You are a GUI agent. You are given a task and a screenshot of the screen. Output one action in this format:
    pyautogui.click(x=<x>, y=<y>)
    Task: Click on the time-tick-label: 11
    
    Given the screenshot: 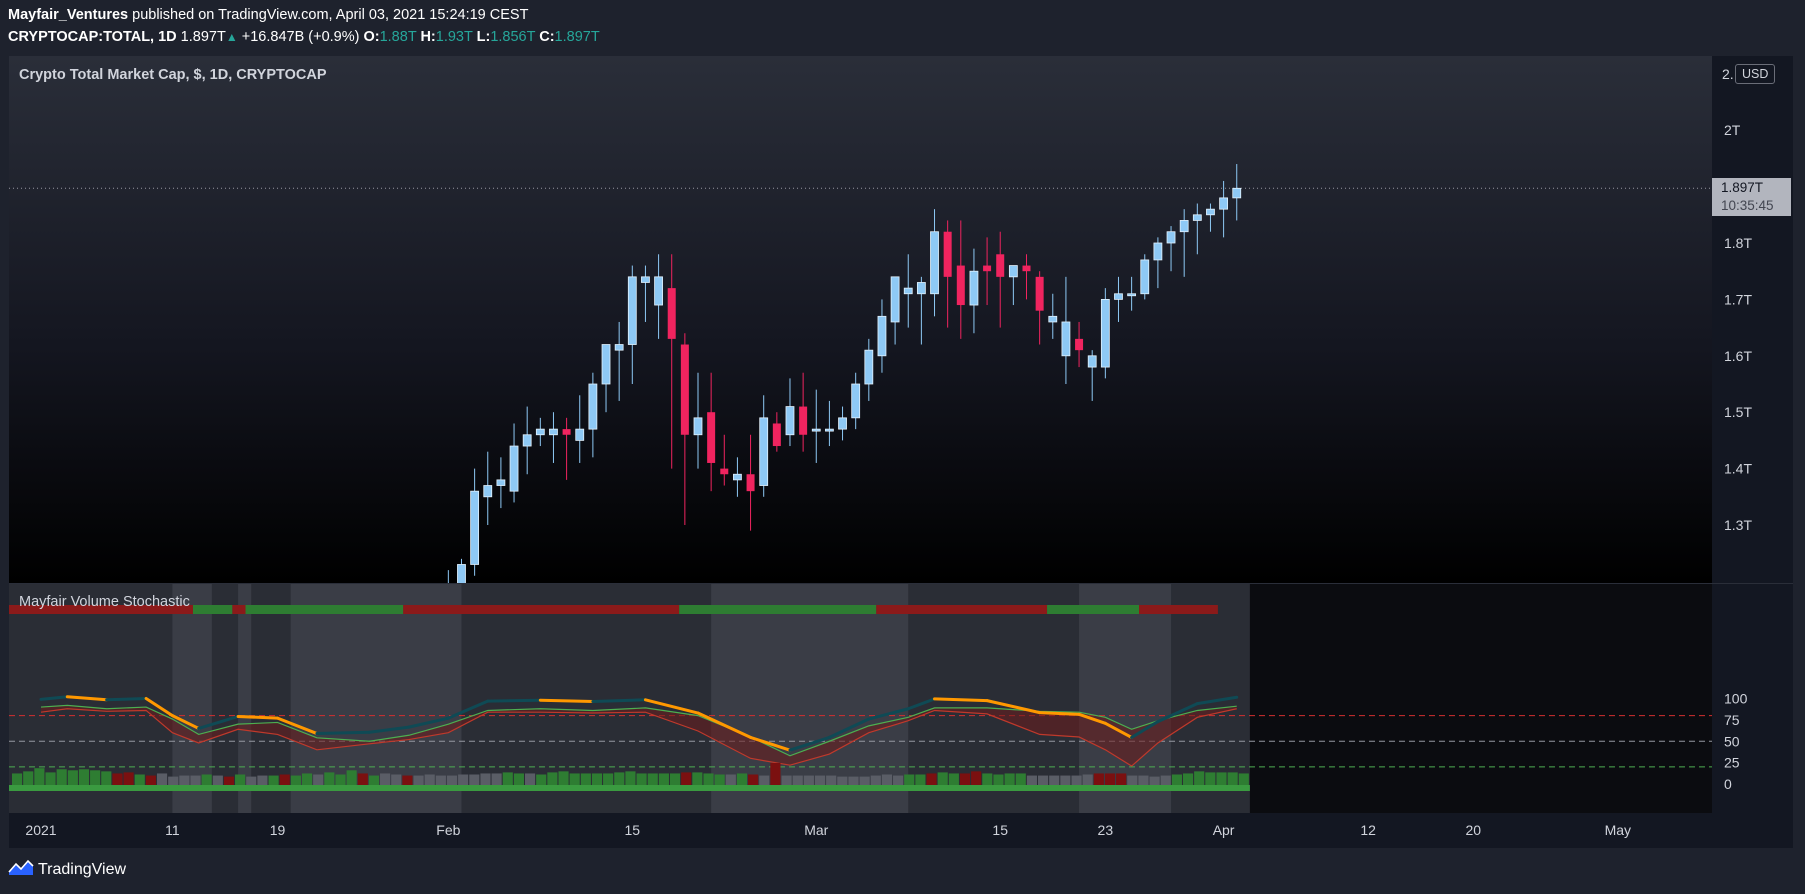 What is the action you would take?
    pyautogui.click(x=172, y=830)
    